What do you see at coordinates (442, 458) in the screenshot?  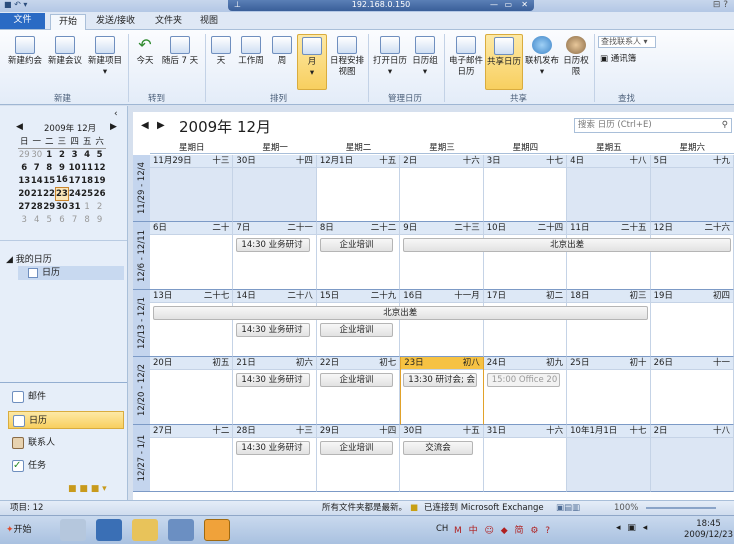 I see `day-cell: 30日 十五` at bounding box center [442, 458].